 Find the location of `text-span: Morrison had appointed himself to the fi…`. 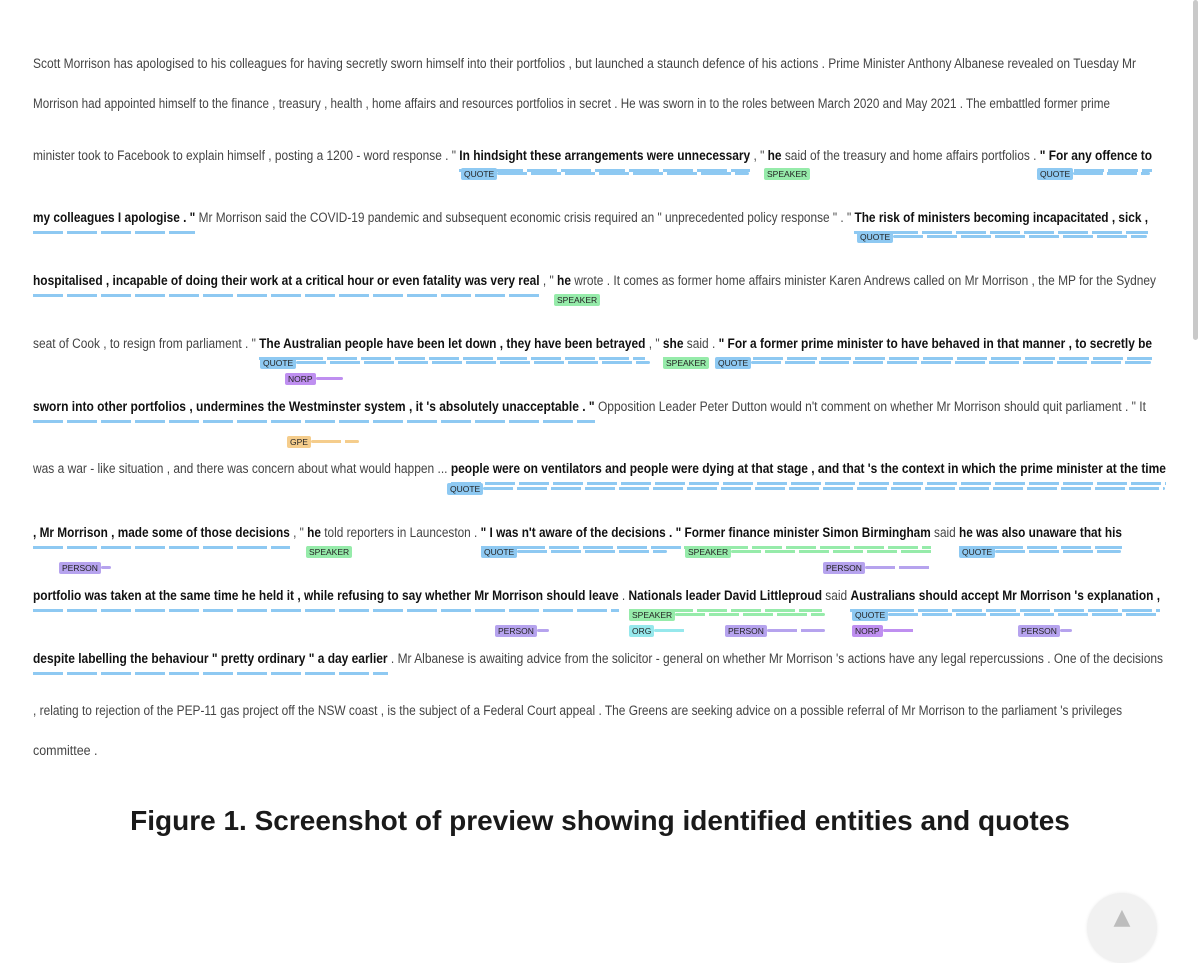

text-span: Morrison had appointed himself to the fi… is located at coordinates (571, 104).